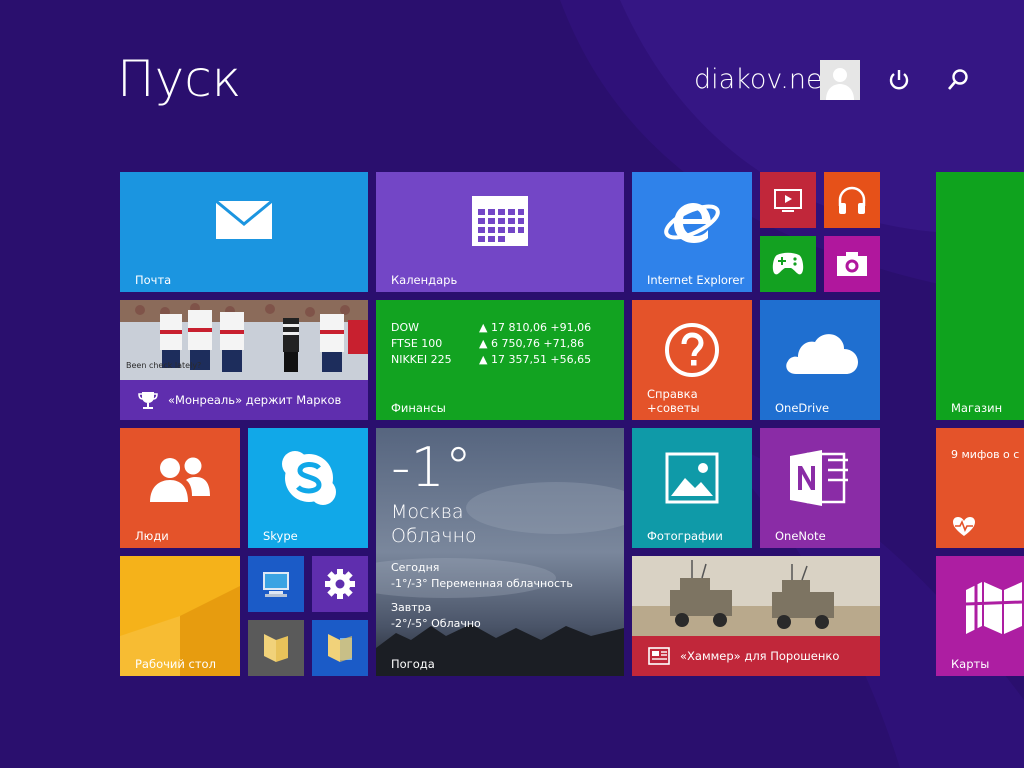  I want to click on tile-video, so click(788, 200).